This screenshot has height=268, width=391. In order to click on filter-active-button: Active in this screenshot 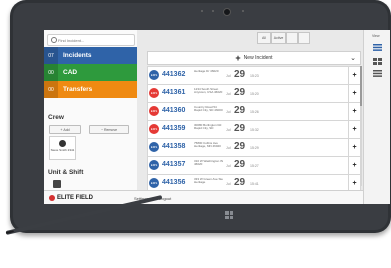, I will do `click(278, 38)`.